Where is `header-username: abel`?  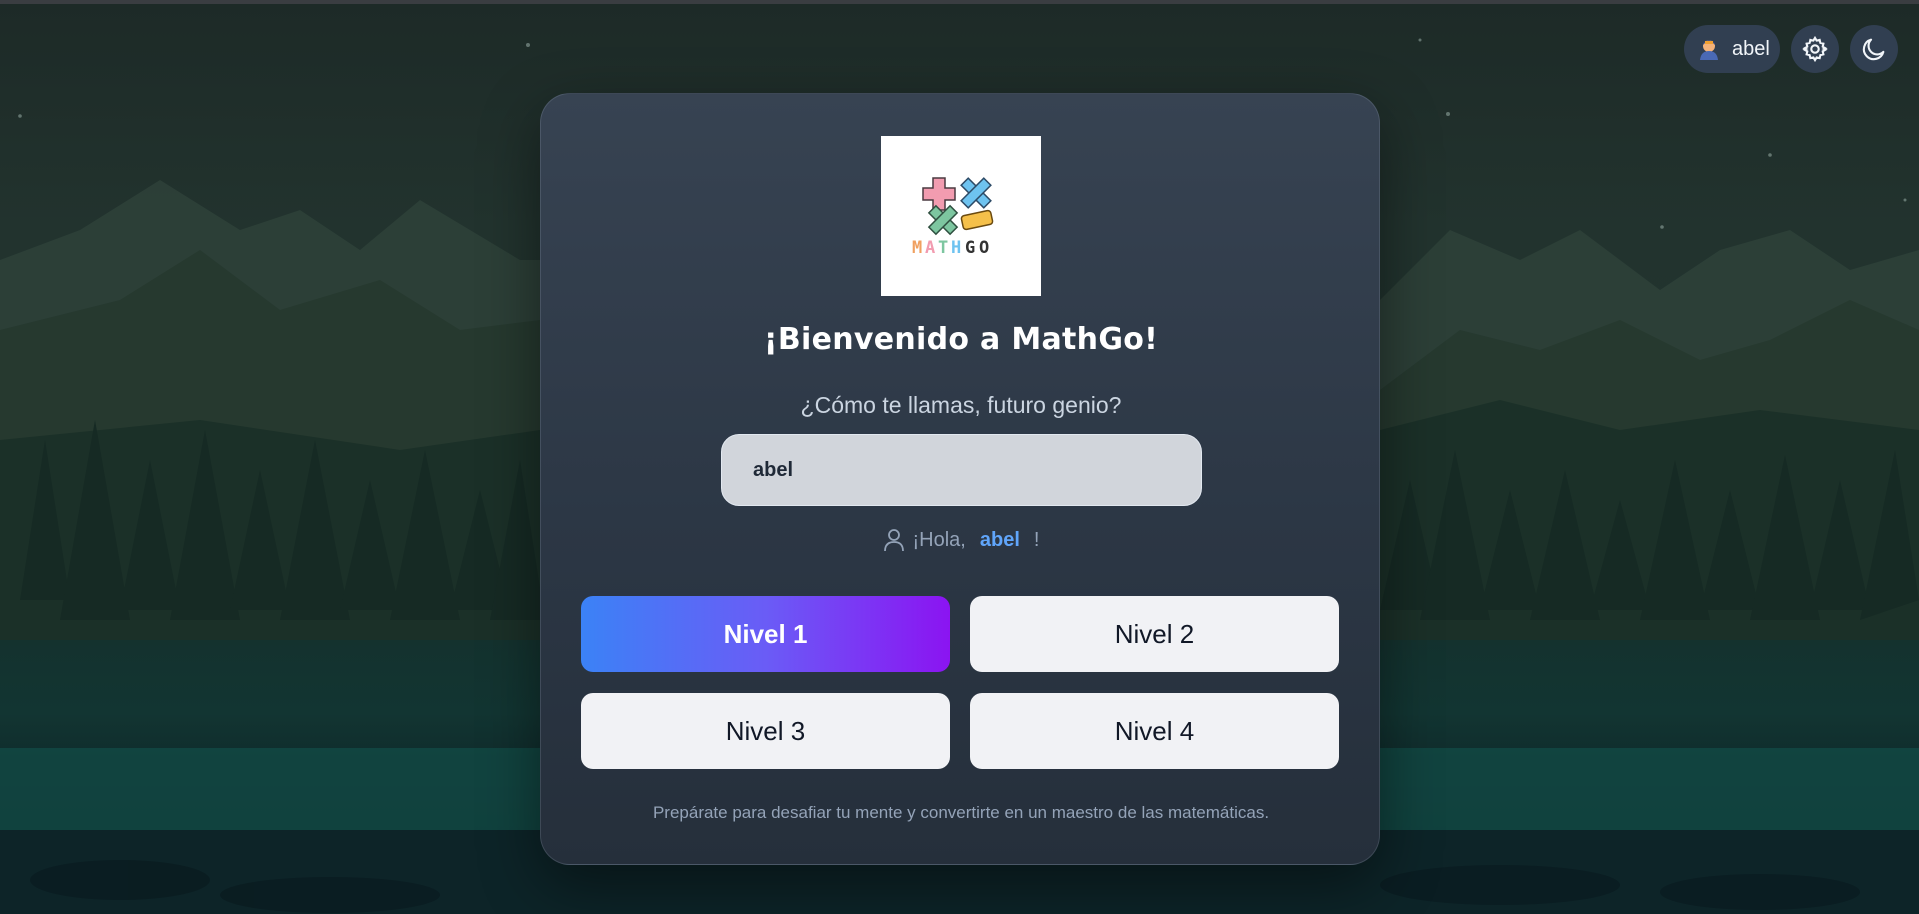 header-username: abel is located at coordinates (1751, 48).